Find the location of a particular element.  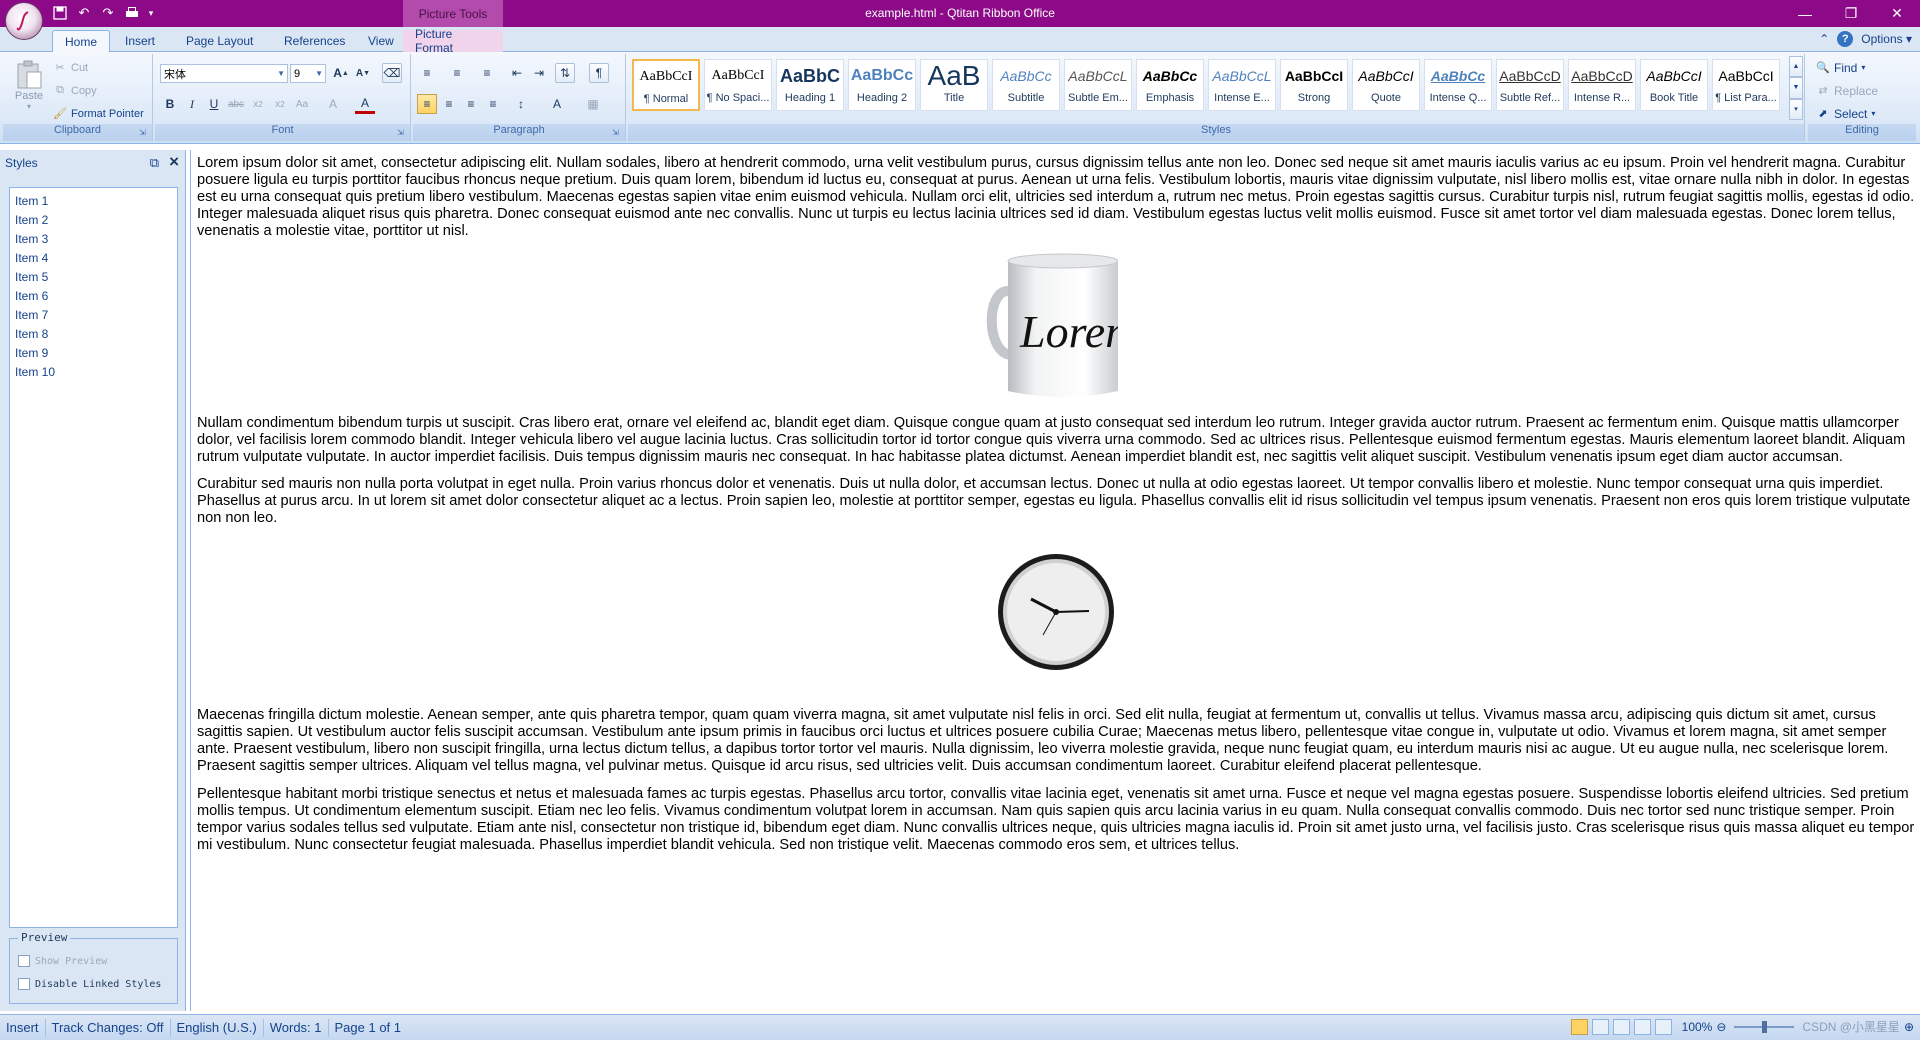

draft-view-icon is located at coordinates (1663, 1026).